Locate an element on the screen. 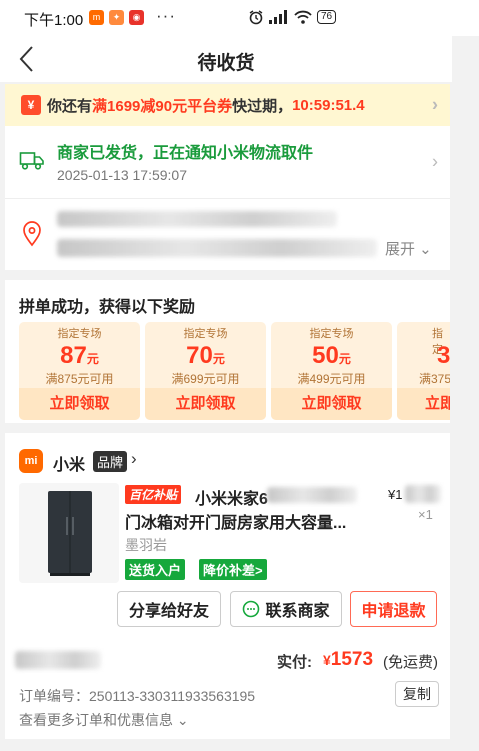 Image resolution: width=479 pixels, height=751 pixels. reward-coupon: 指定专场 87元 满875元可用 立即领取 is located at coordinates (79, 371).